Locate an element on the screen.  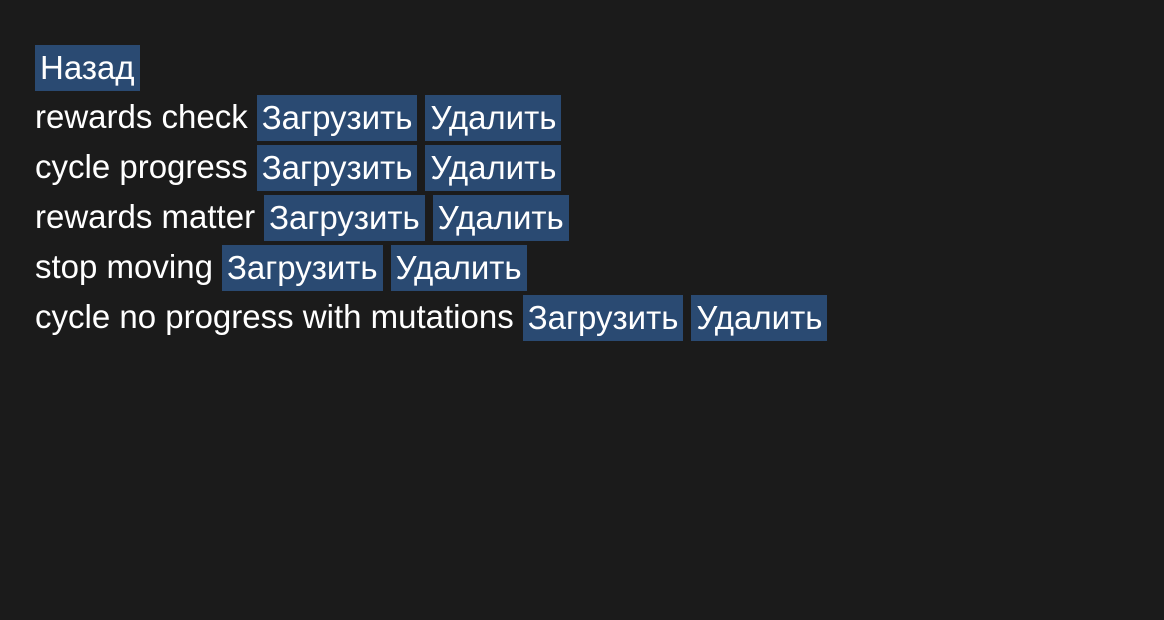
back-button: Назад is located at coordinates (87, 68).